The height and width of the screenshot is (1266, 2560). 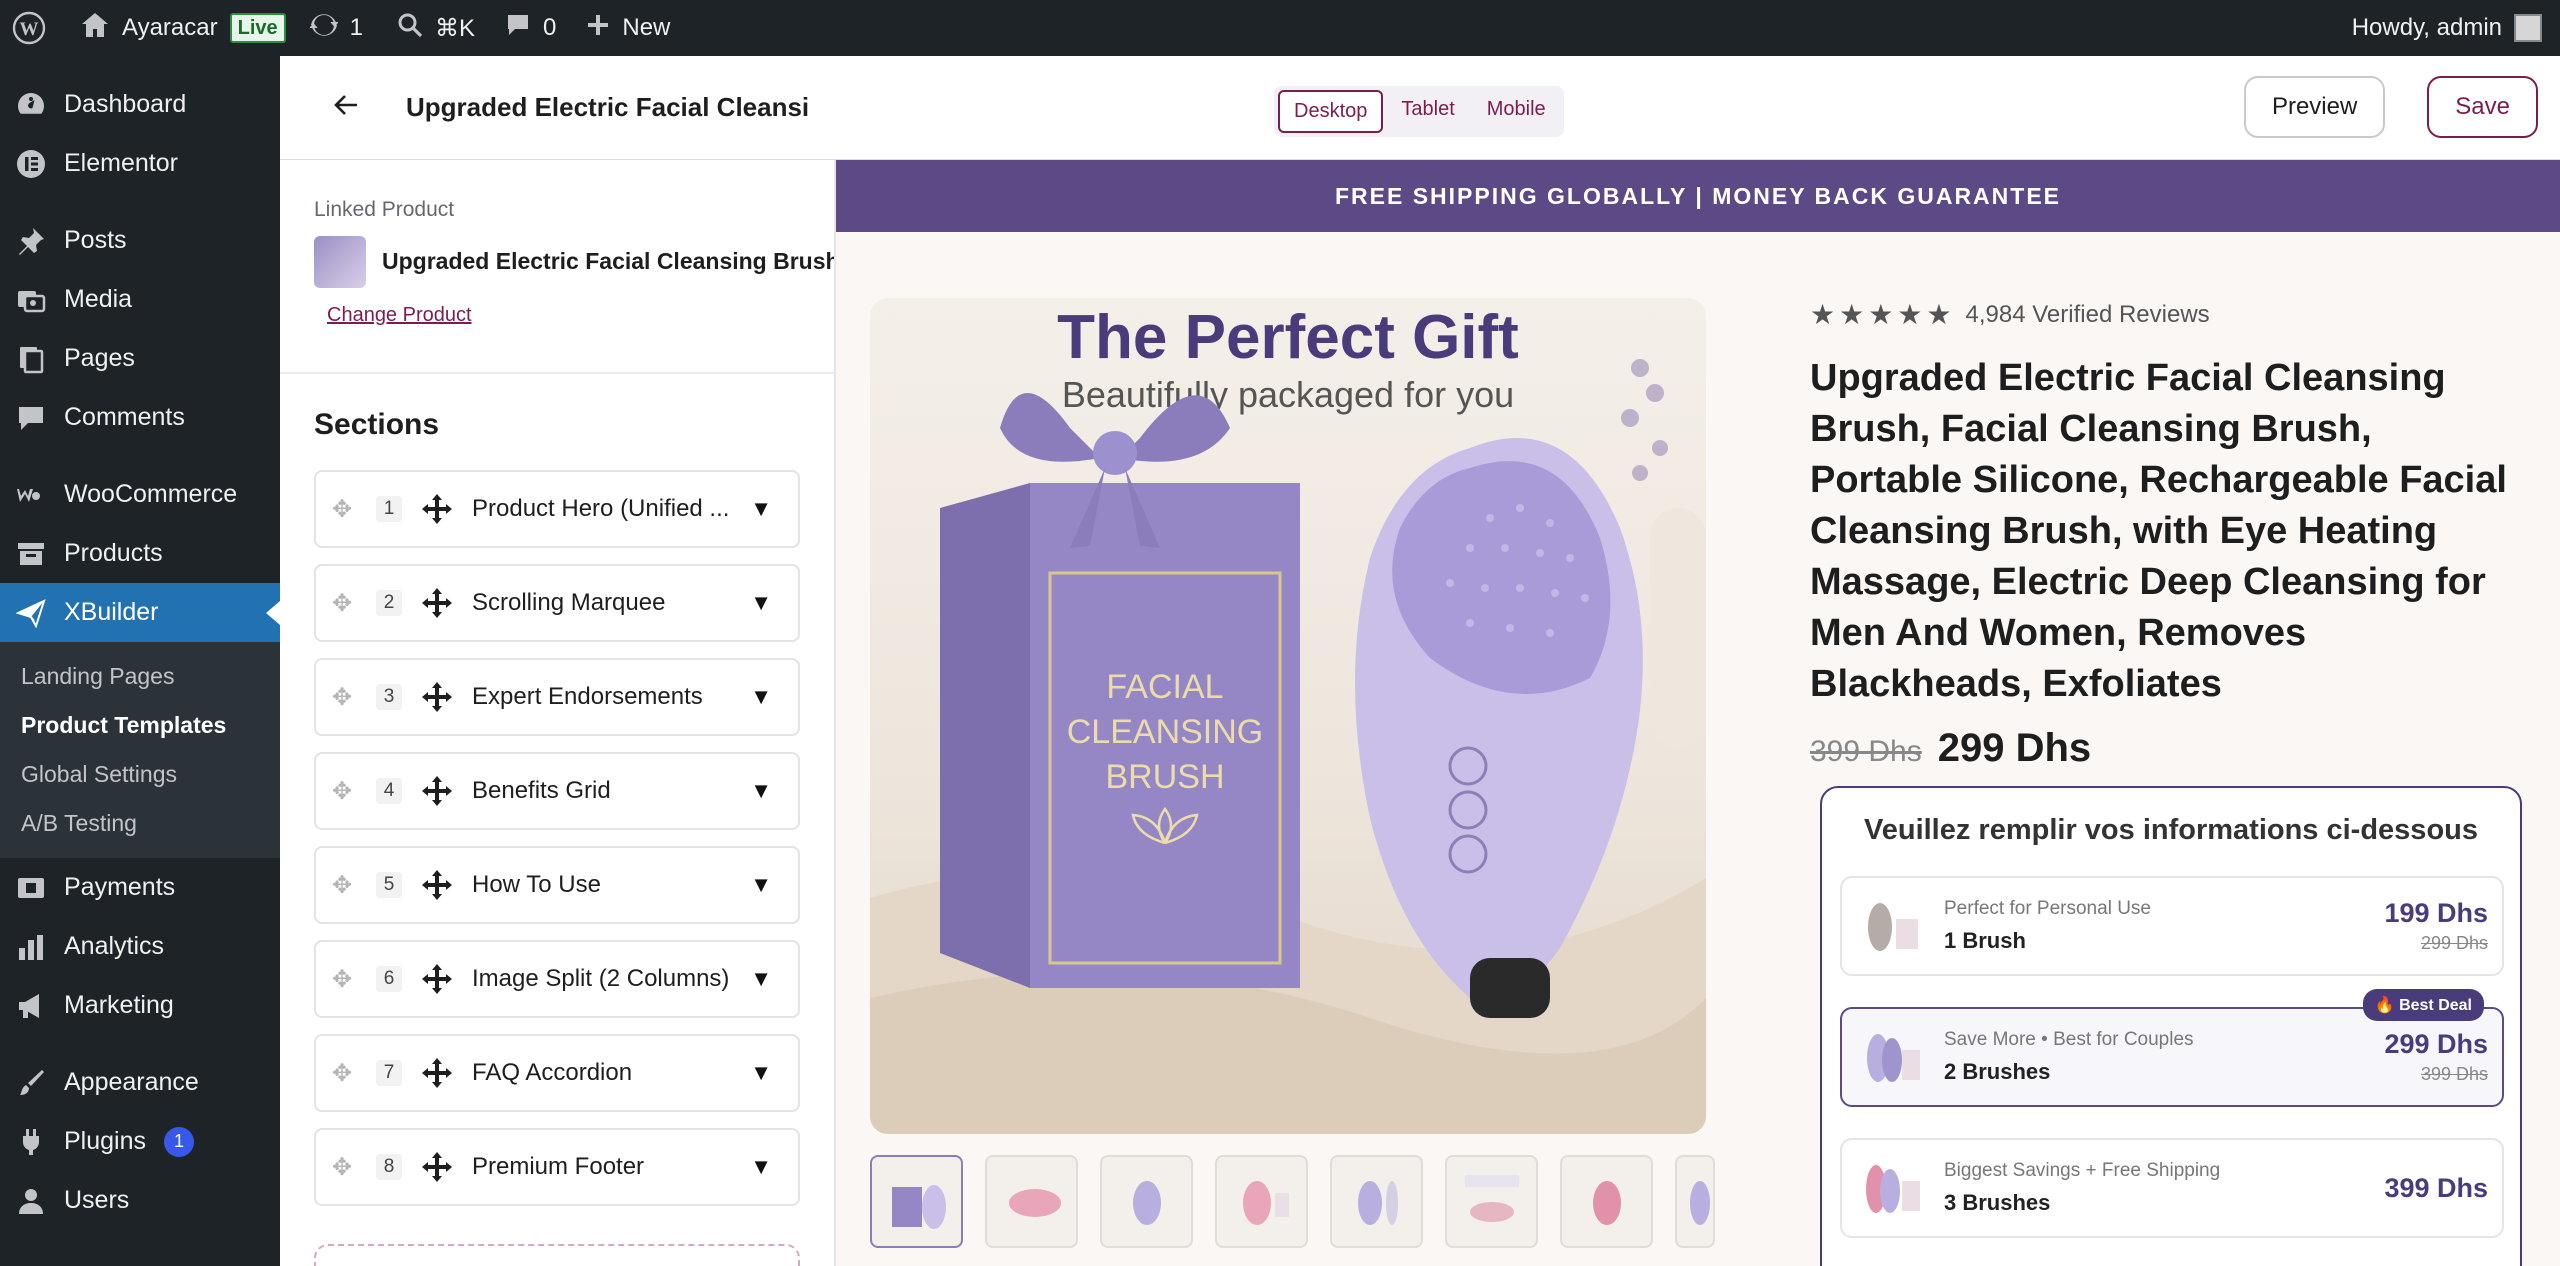 What do you see at coordinates (1331, 111) in the screenshot?
I see `device-desktop-button: Desktop` at bounding box center [1331, 111].